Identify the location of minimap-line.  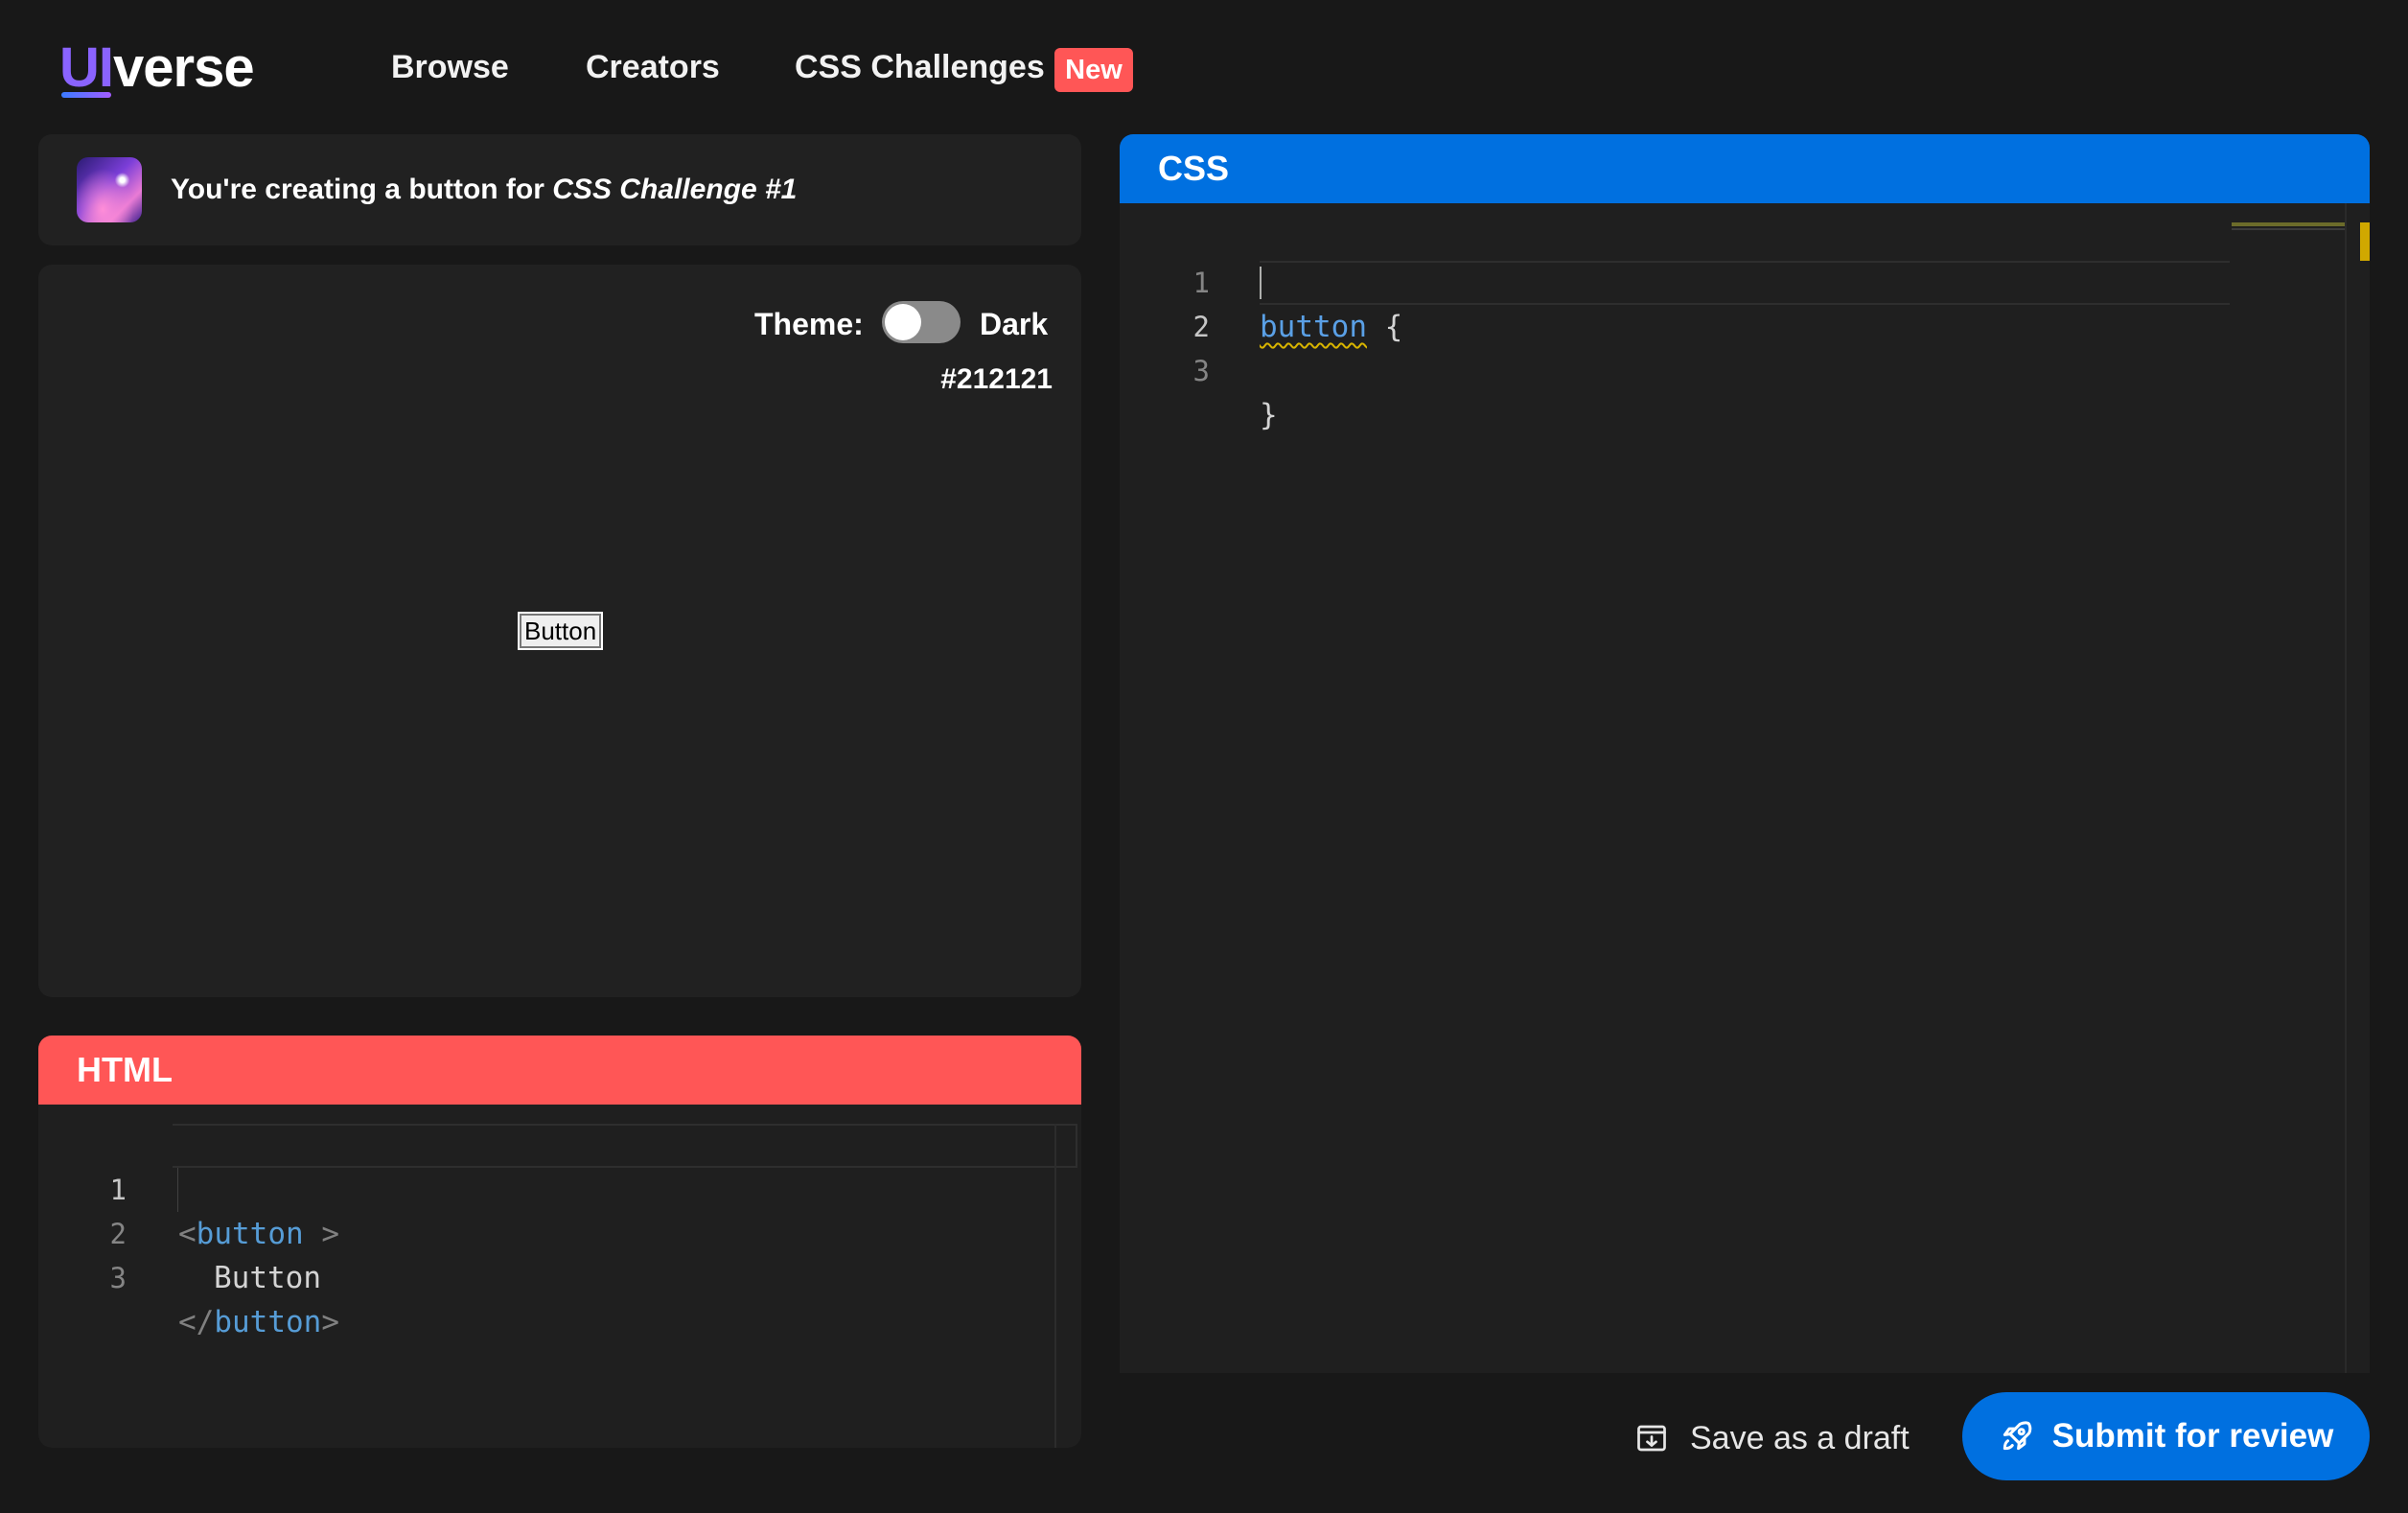
(2288, 229).